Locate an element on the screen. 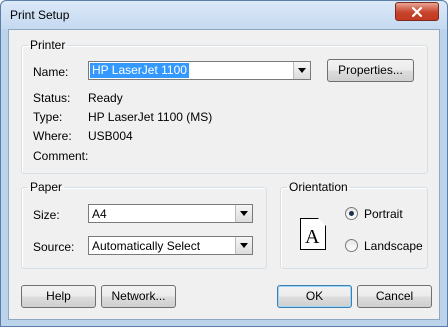 The width and height of the screenshot is (448, 327). paper-size-value: A4 is located at coordinates (99, 214).